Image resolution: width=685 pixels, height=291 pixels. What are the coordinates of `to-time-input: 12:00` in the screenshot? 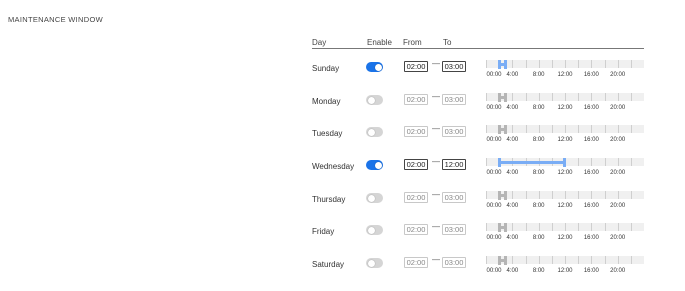 It's located at (454, 164).